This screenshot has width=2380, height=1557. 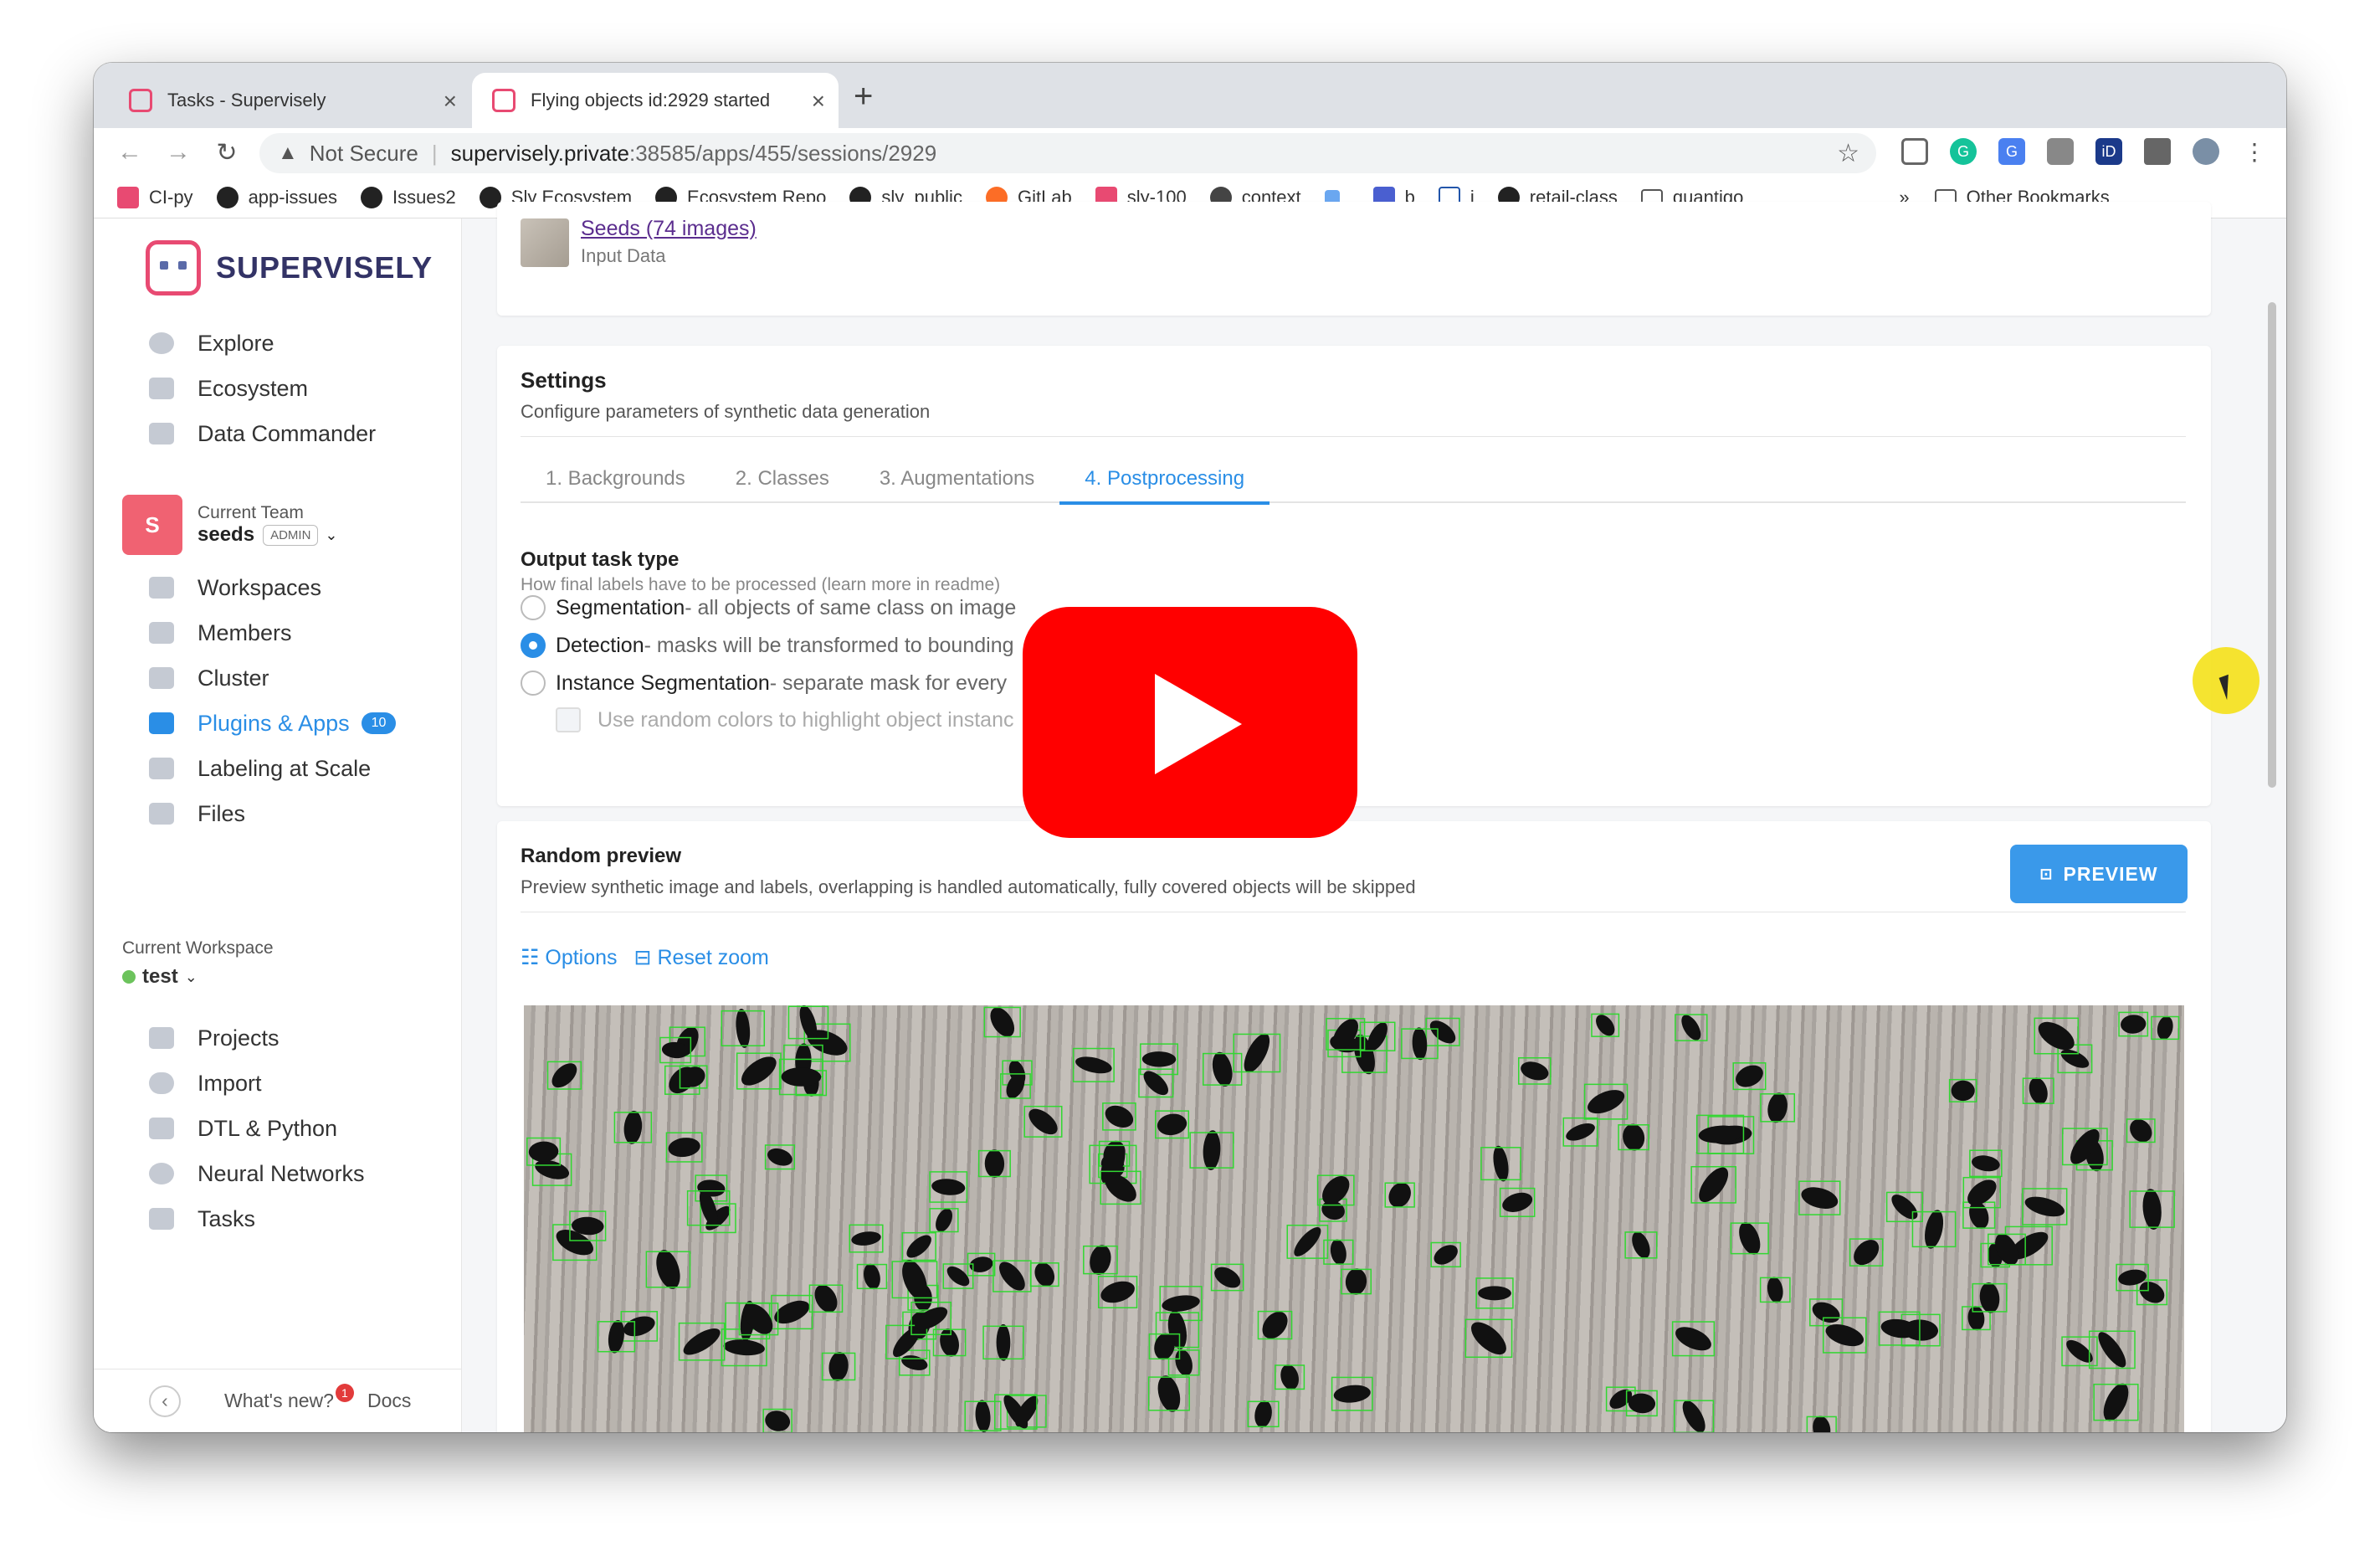 I want to click on profile-avatar, so click(x=2206, y=151).